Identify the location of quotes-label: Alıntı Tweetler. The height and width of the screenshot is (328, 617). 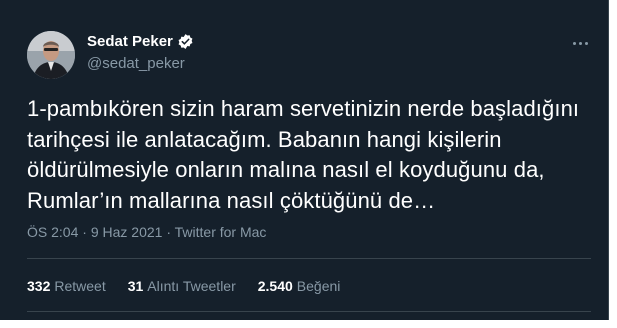
(191, 286).